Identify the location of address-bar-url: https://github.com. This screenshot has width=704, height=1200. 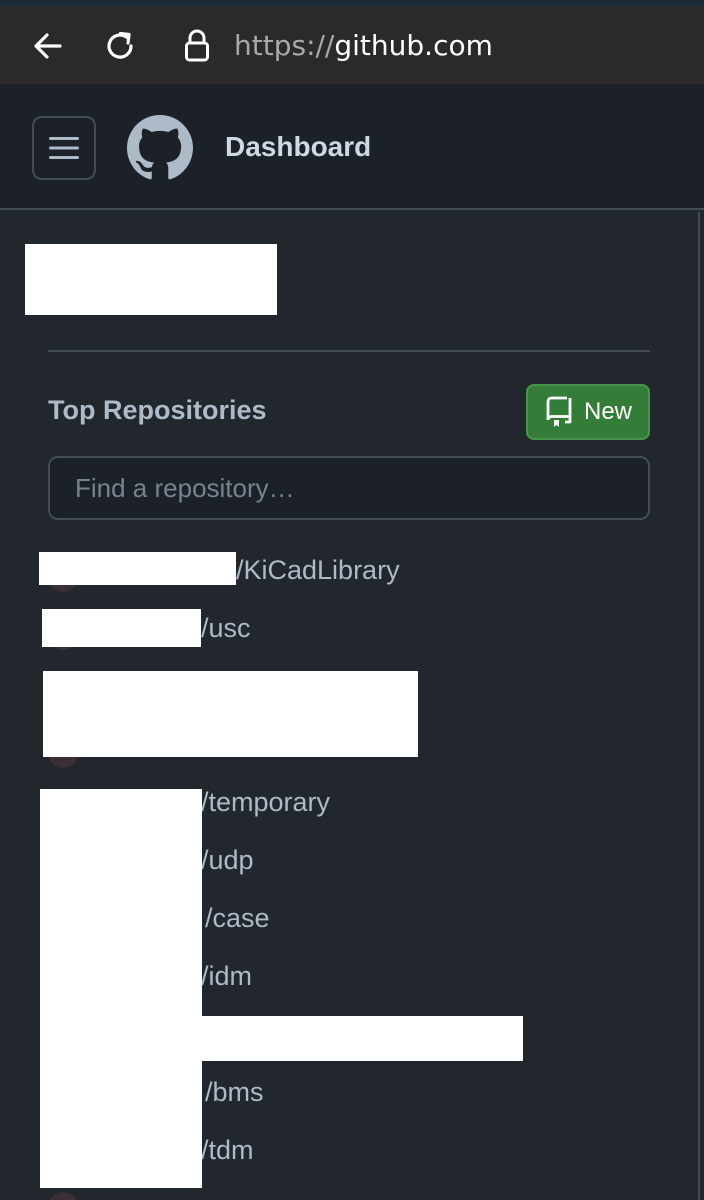
(363, 46).